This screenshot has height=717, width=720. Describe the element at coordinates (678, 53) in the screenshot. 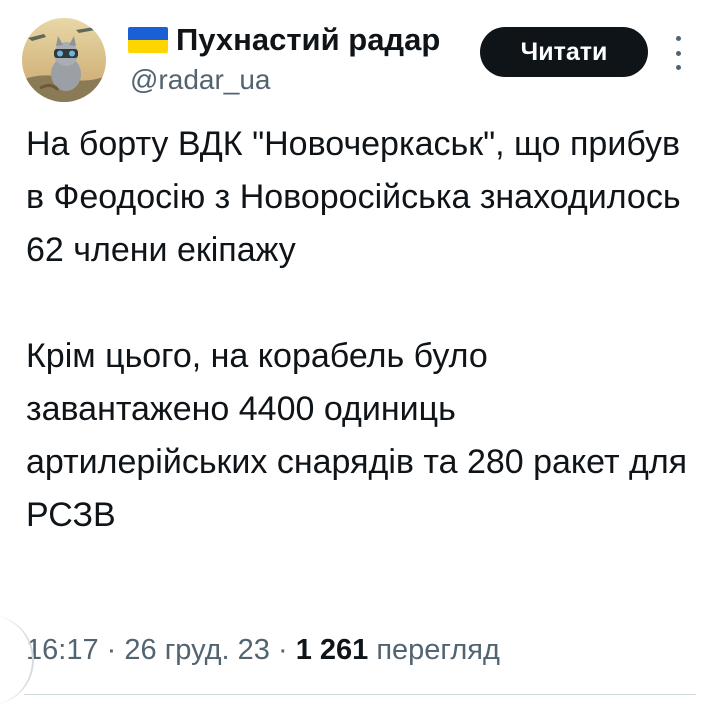

I see `more-options-icon` at that location.